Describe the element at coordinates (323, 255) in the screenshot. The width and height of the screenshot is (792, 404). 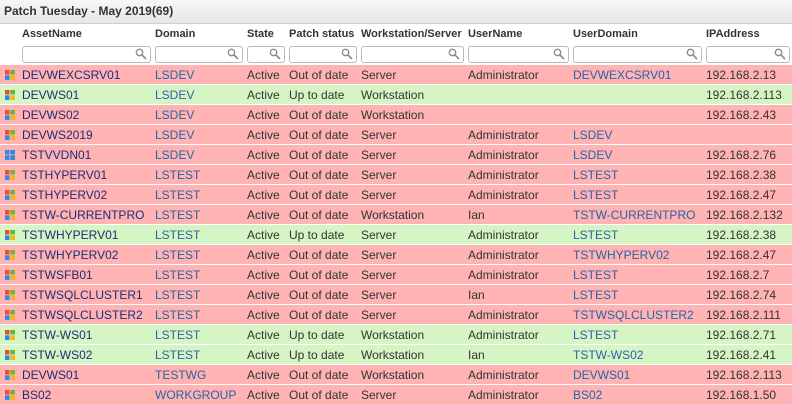
I see `patch-status-cell: Out of date` at that location.